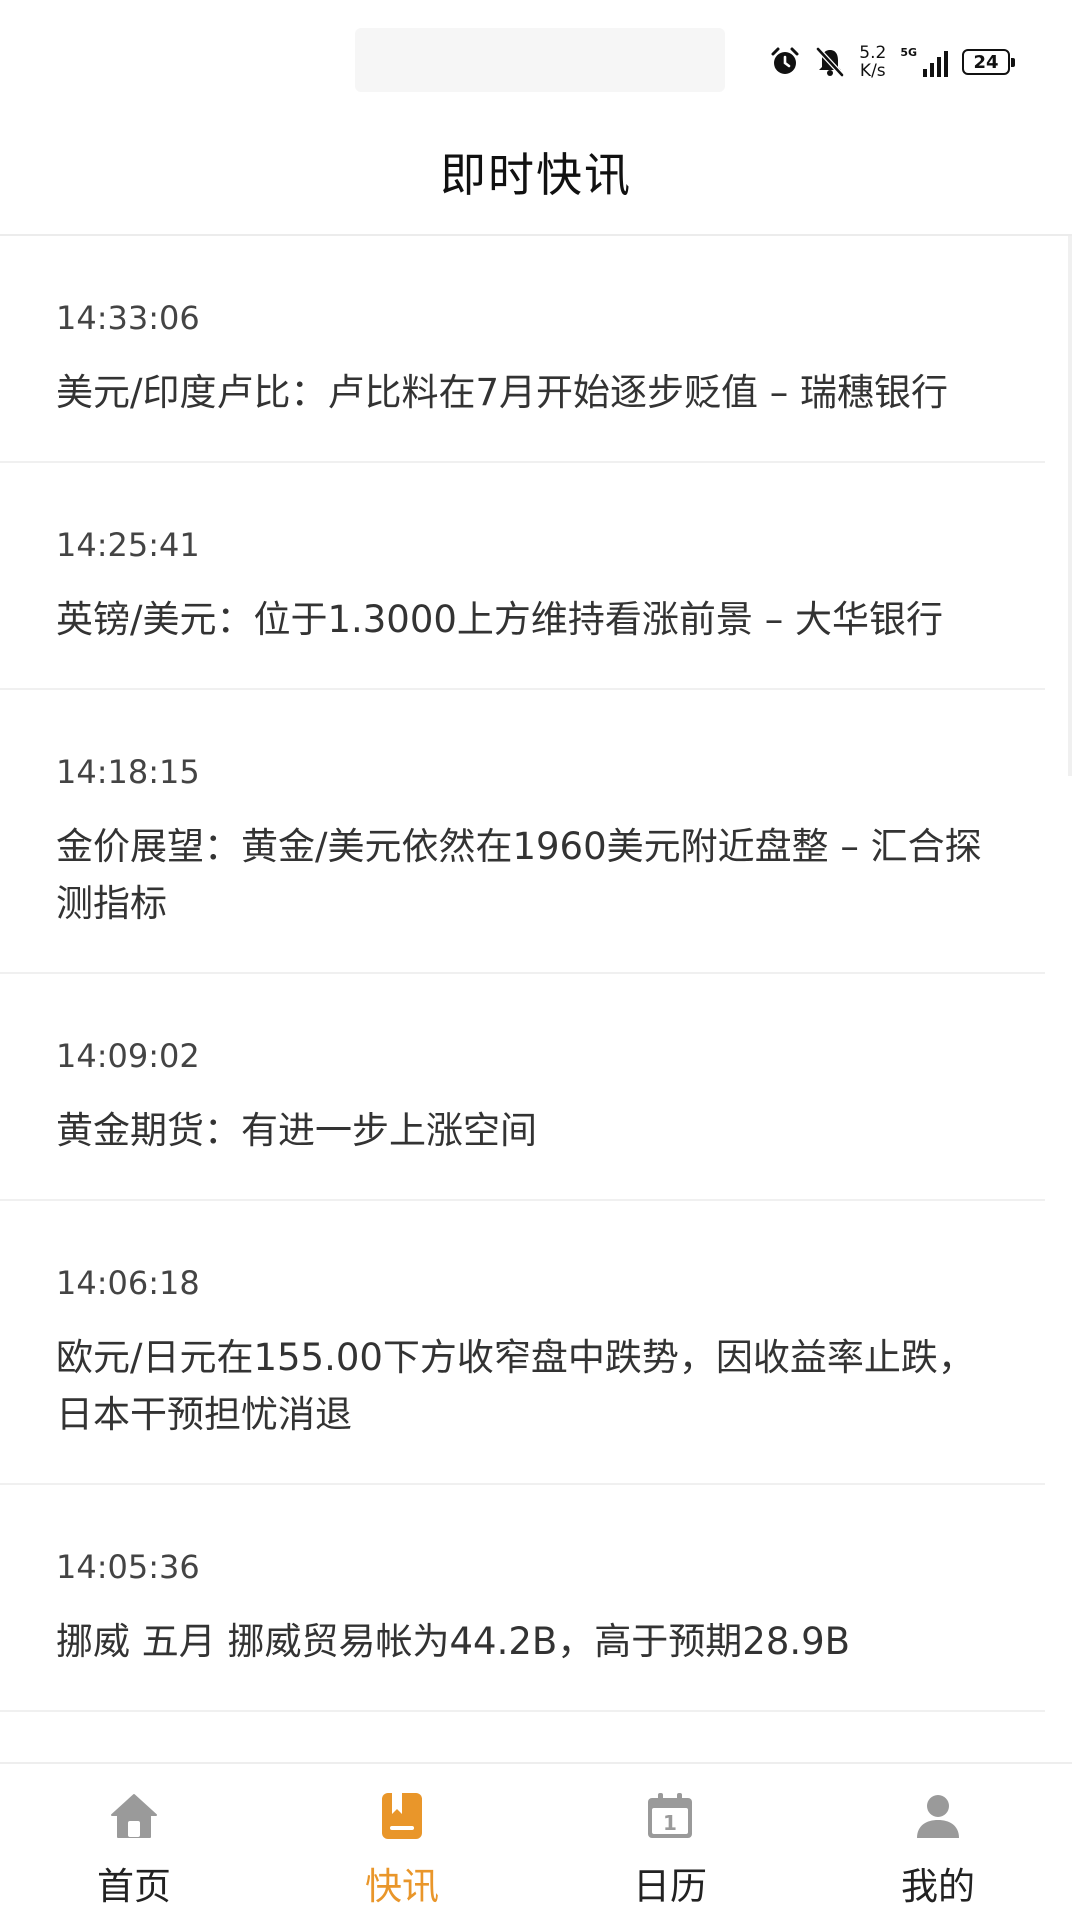 The width and height of the screenshot is (1072, 1912). Describe the element at coordinates (453, 1641) in the screenshot. I see `news-headline: 挪威 五月 挪威贸易帐为44.2B，高于预期28.9B` at that location.